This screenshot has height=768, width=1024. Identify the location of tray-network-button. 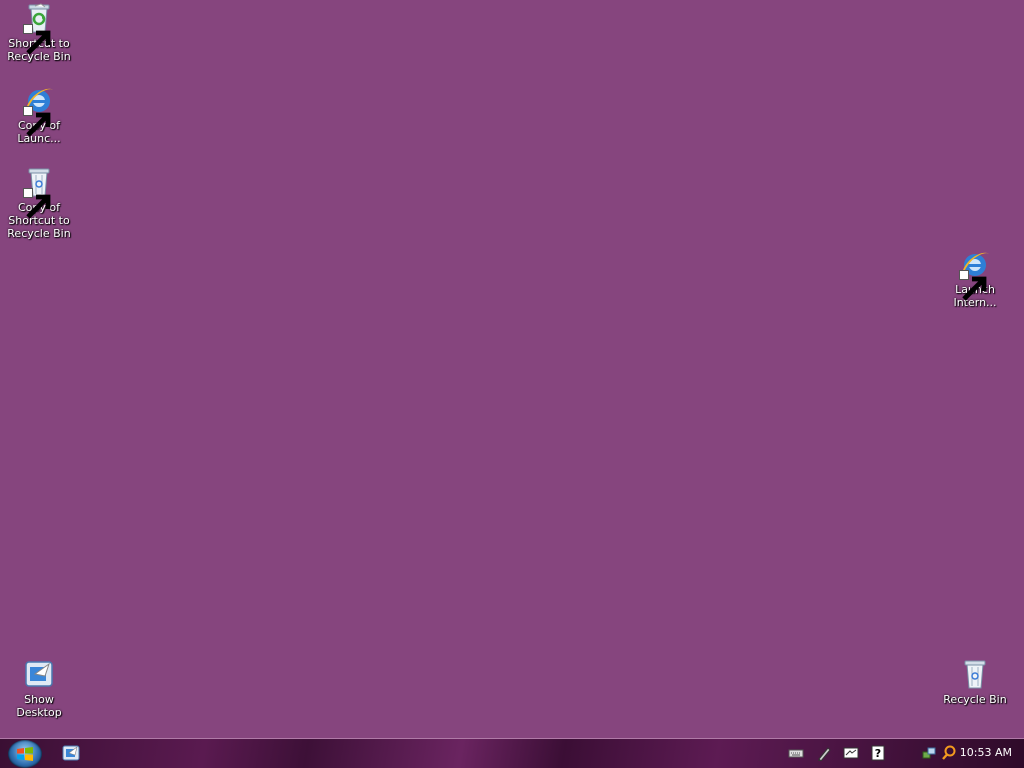
(929, 753).